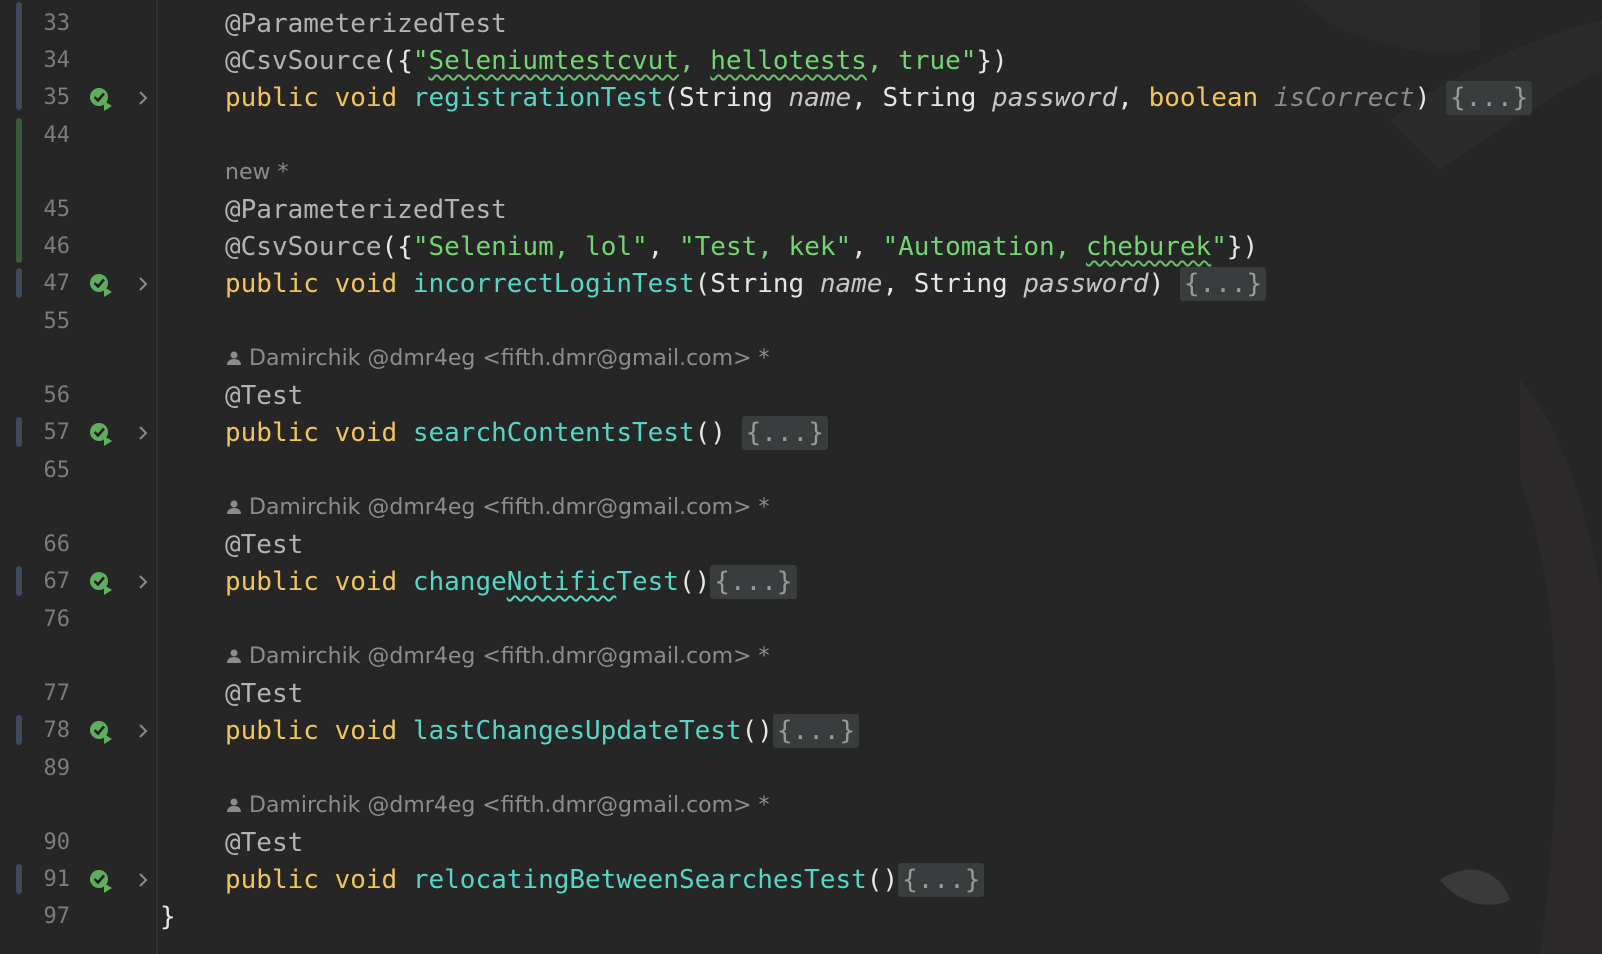 Image resolution: width=1602 pixels, height=954 pixels. What do you see at coordinates (57, 879) in the screenshot?
I see `line-number: 91` at bounding box center [57, 879].